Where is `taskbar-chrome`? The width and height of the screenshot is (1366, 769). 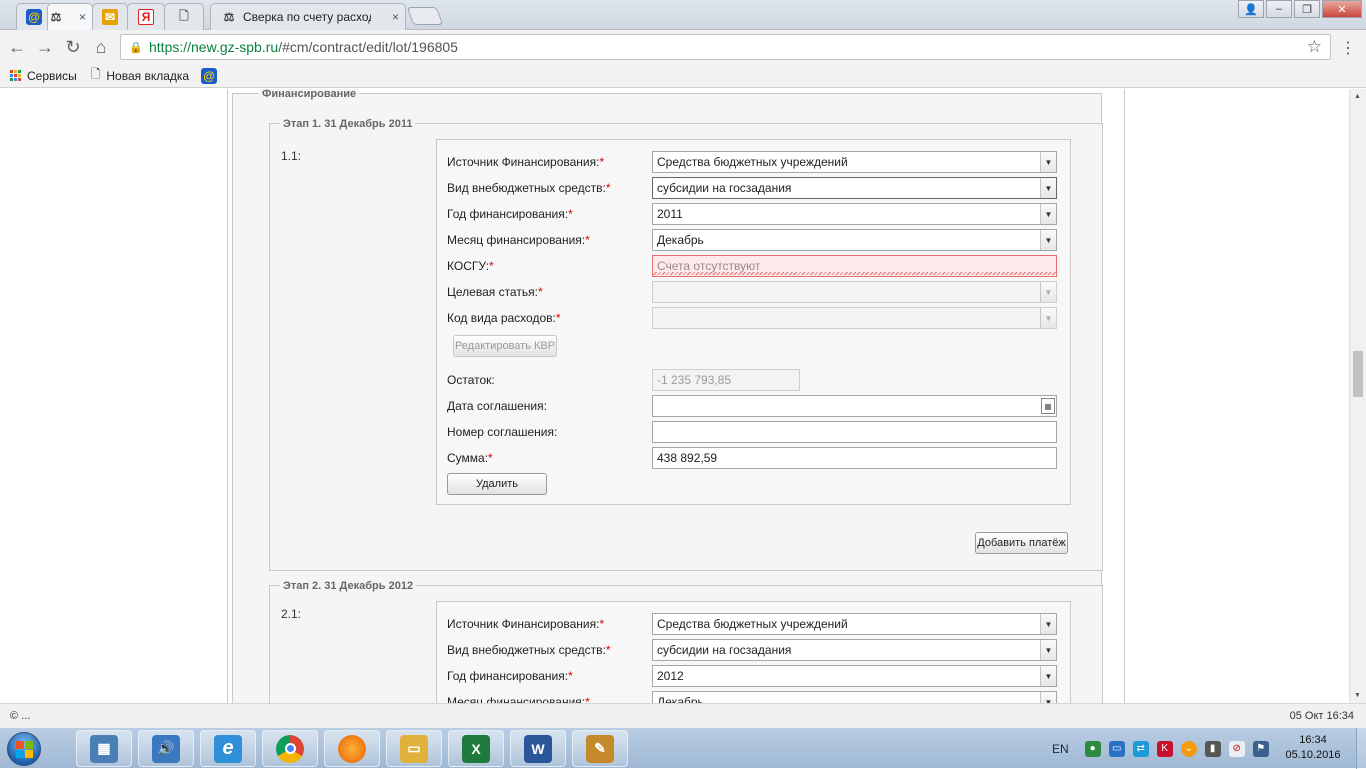 taskbar-chrome is located at coordinates (290, 748).